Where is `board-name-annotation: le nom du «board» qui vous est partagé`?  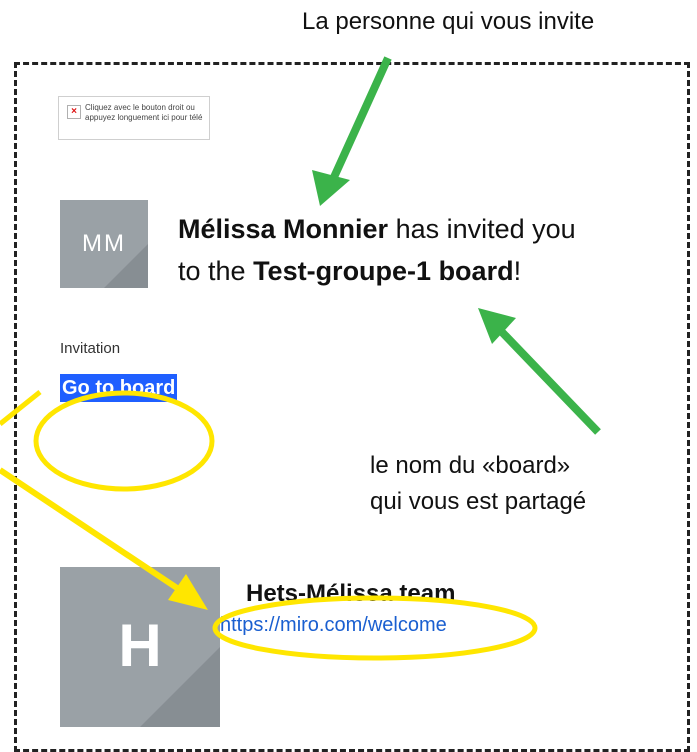
board-name-annotation: le nom du «board» qui vous est partagé is located at coordinates (478, 484).